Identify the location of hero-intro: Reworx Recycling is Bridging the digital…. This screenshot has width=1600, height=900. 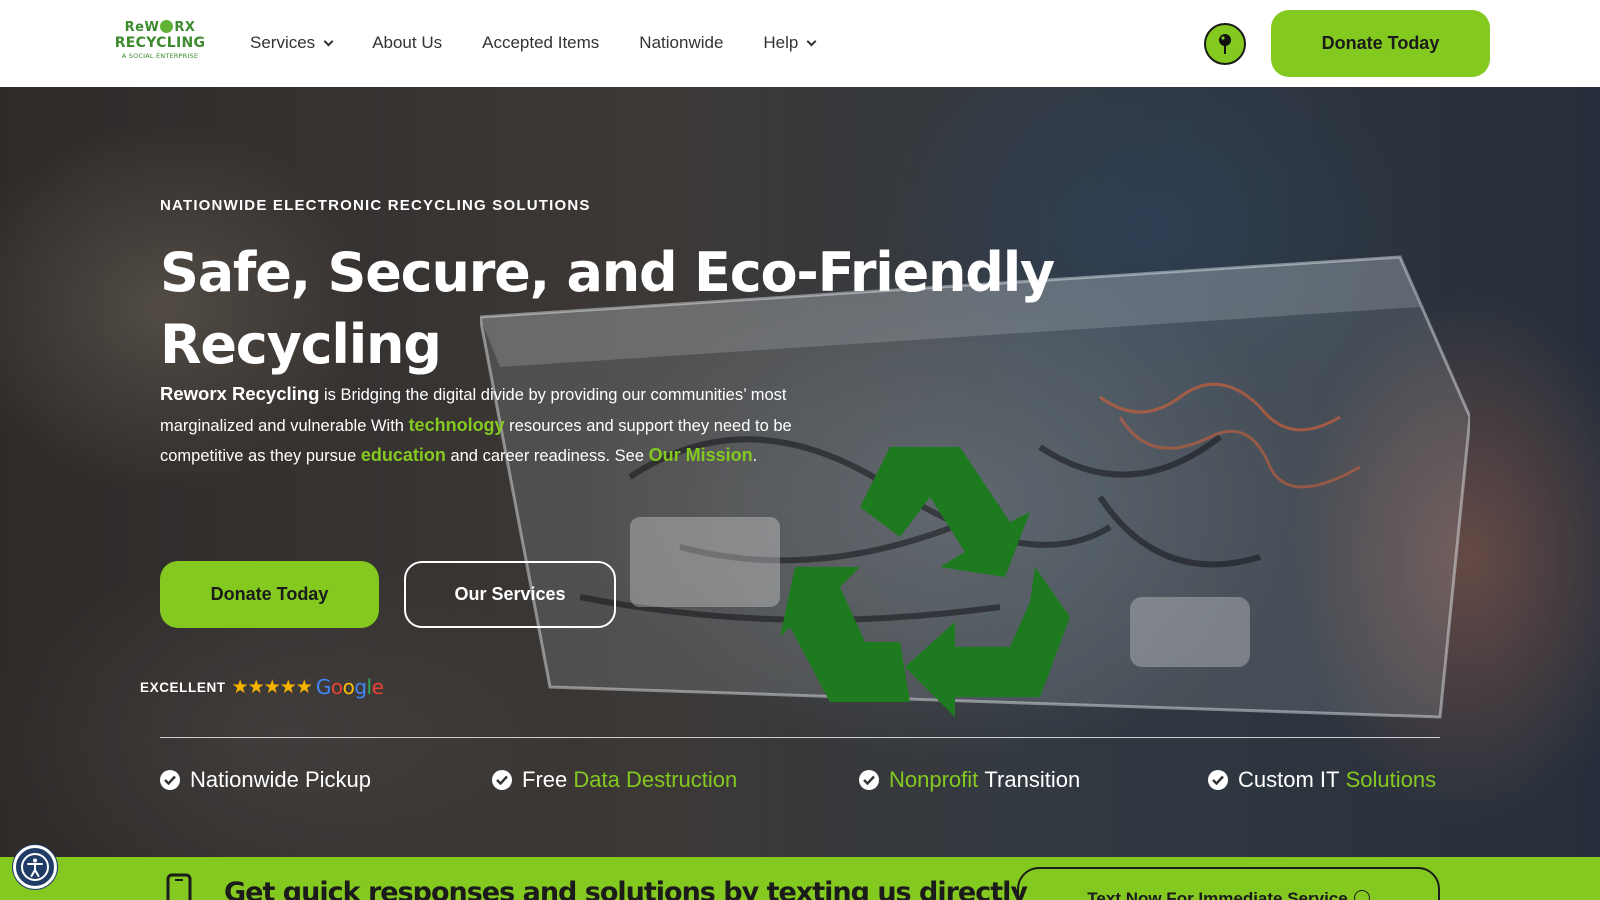
(480, 425).